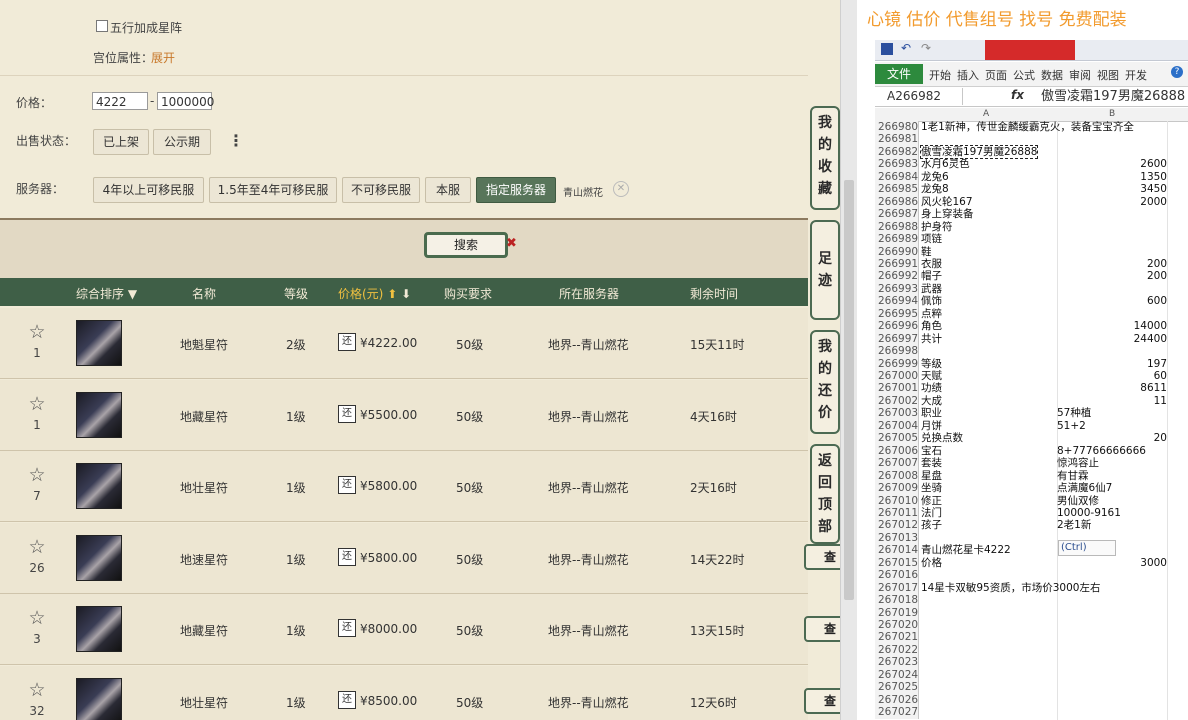 The image size is (1188, 720). Describe the element at coordinates (931, 388) in the screenshot. I see `cell-a: 功绩` at that location.